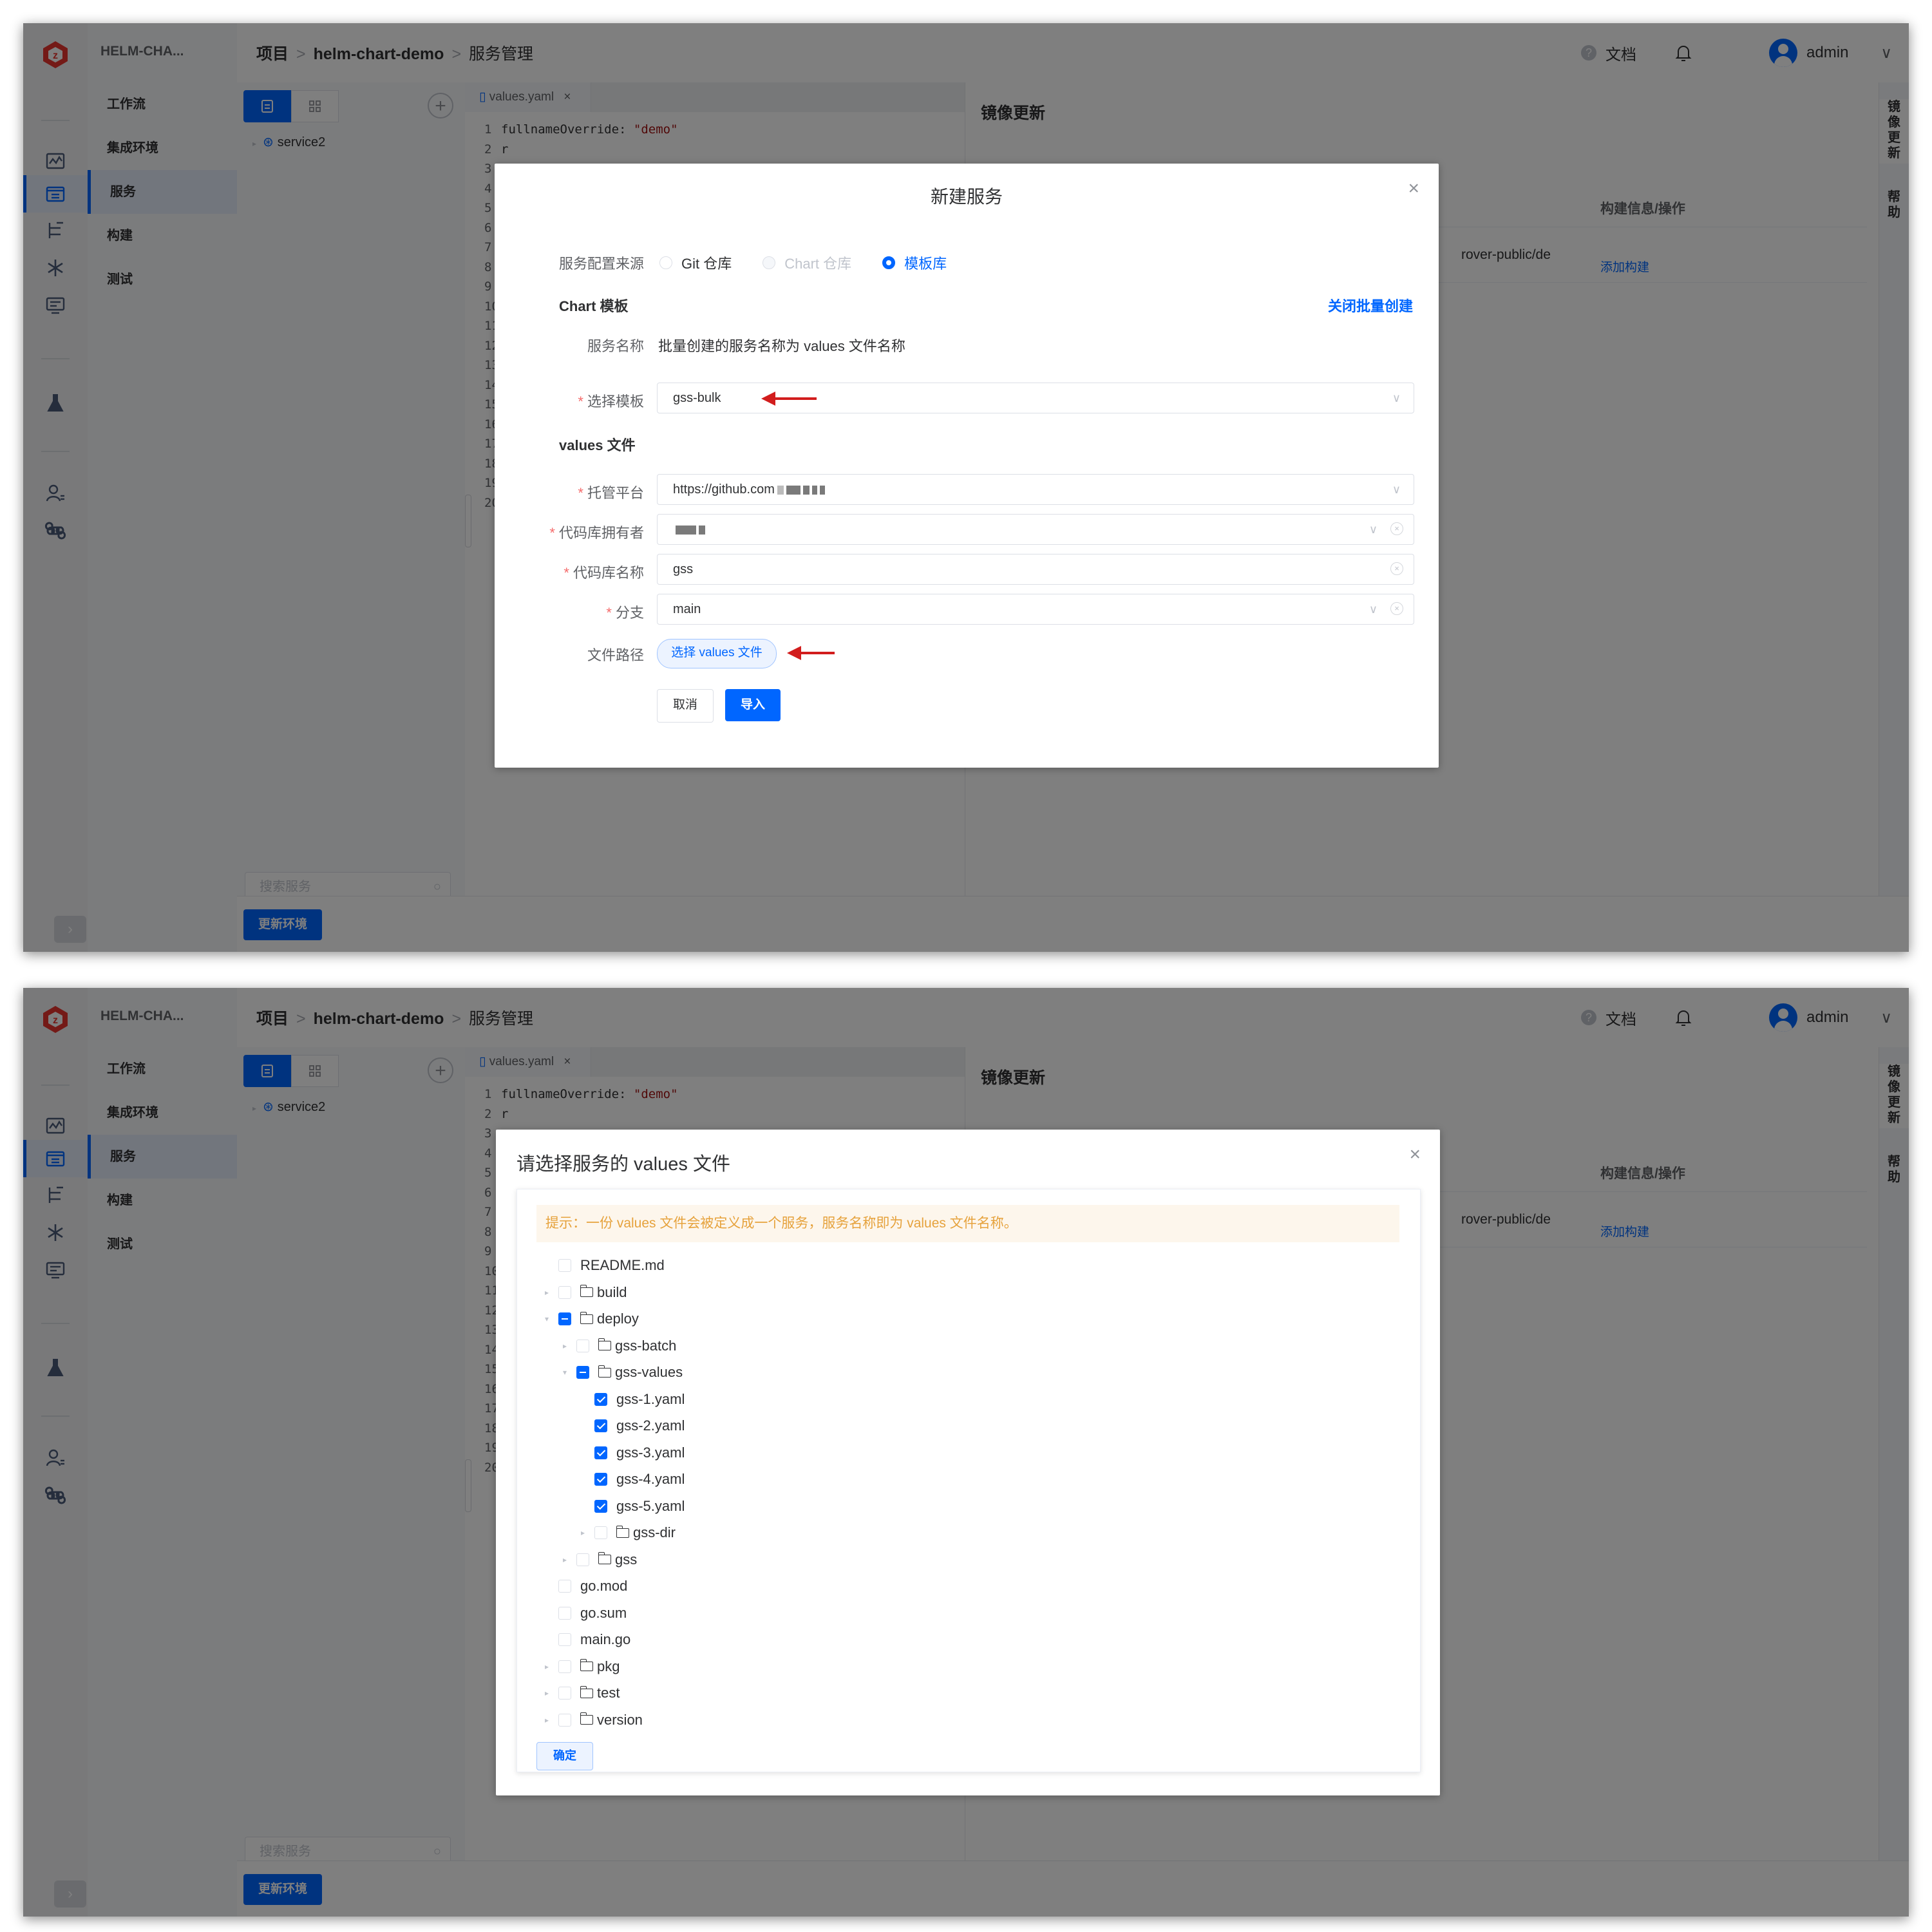 The height and width of the screenshot is (1932, 1932). I want to click on tree-file: README.md, so click(603, 1265).